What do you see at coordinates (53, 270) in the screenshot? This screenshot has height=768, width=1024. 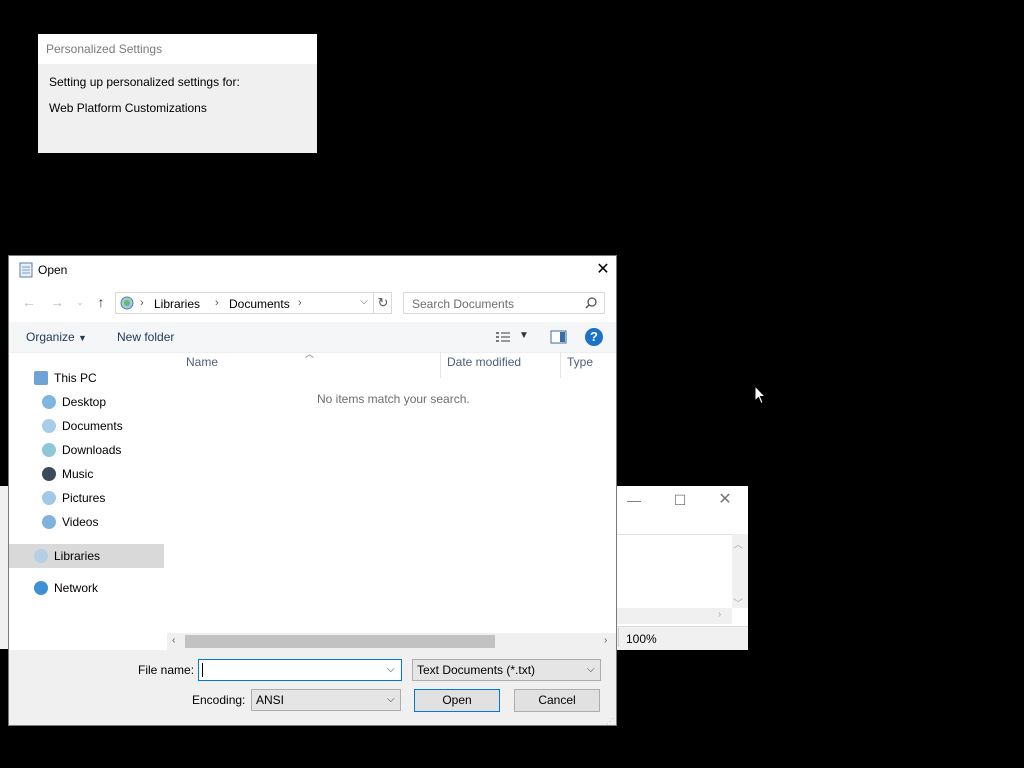 I see `dialog-title: Open` at bounding box center [53, 270].